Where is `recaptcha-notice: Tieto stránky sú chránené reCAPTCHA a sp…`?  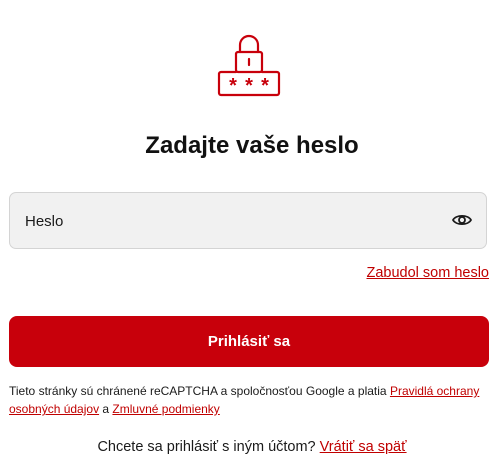
recaptcha-notice: Tieto stránky sú chránené reCAPTCHA a sp… is located at coordinates (251, 400).